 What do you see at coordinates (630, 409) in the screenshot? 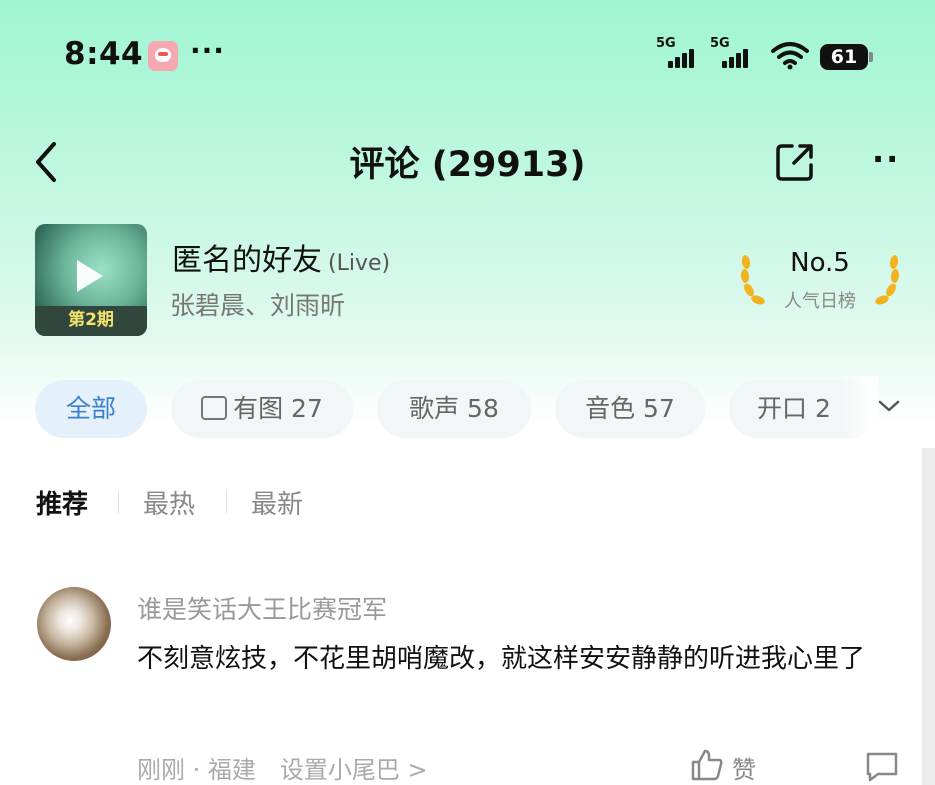
I see `filter-chip-timbre: 音色 57` at bounding box center [630, 409].